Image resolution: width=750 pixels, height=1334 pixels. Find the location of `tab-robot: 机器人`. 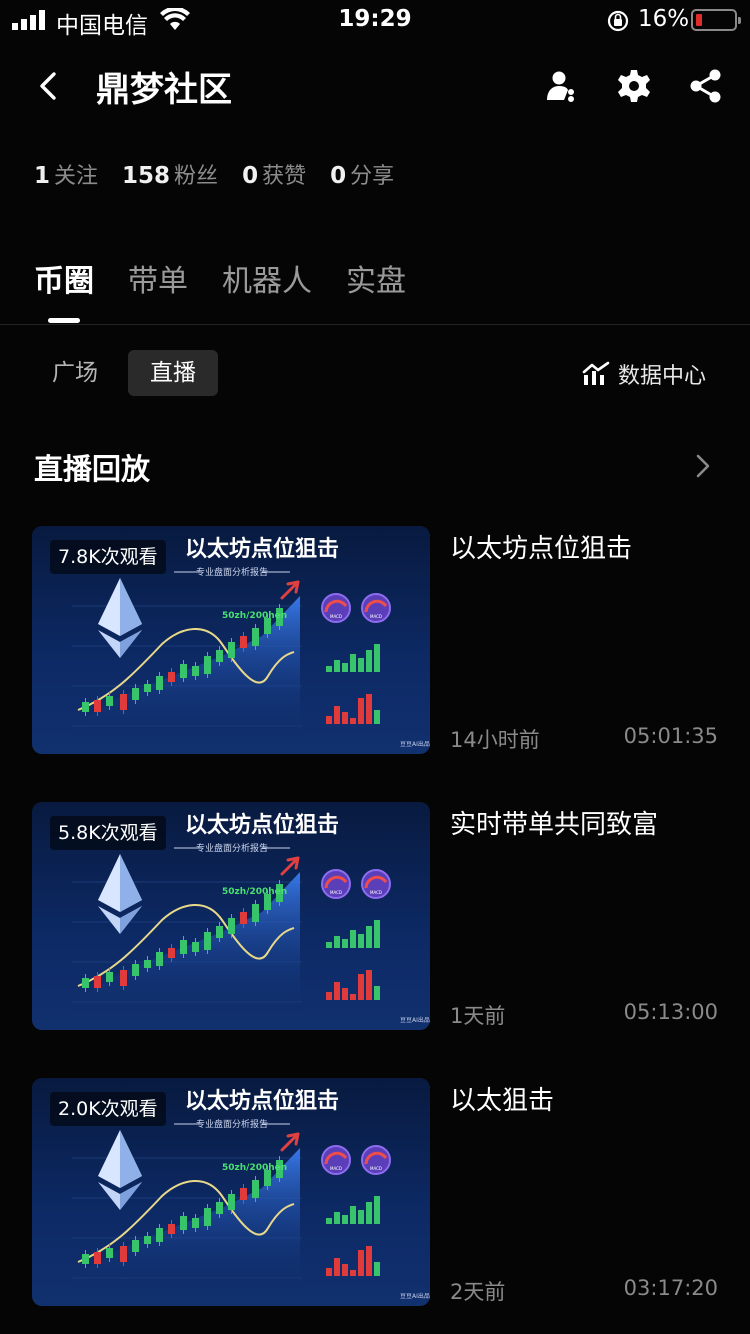

tab-robot: 机器人 is located at coordinates (267, 278).